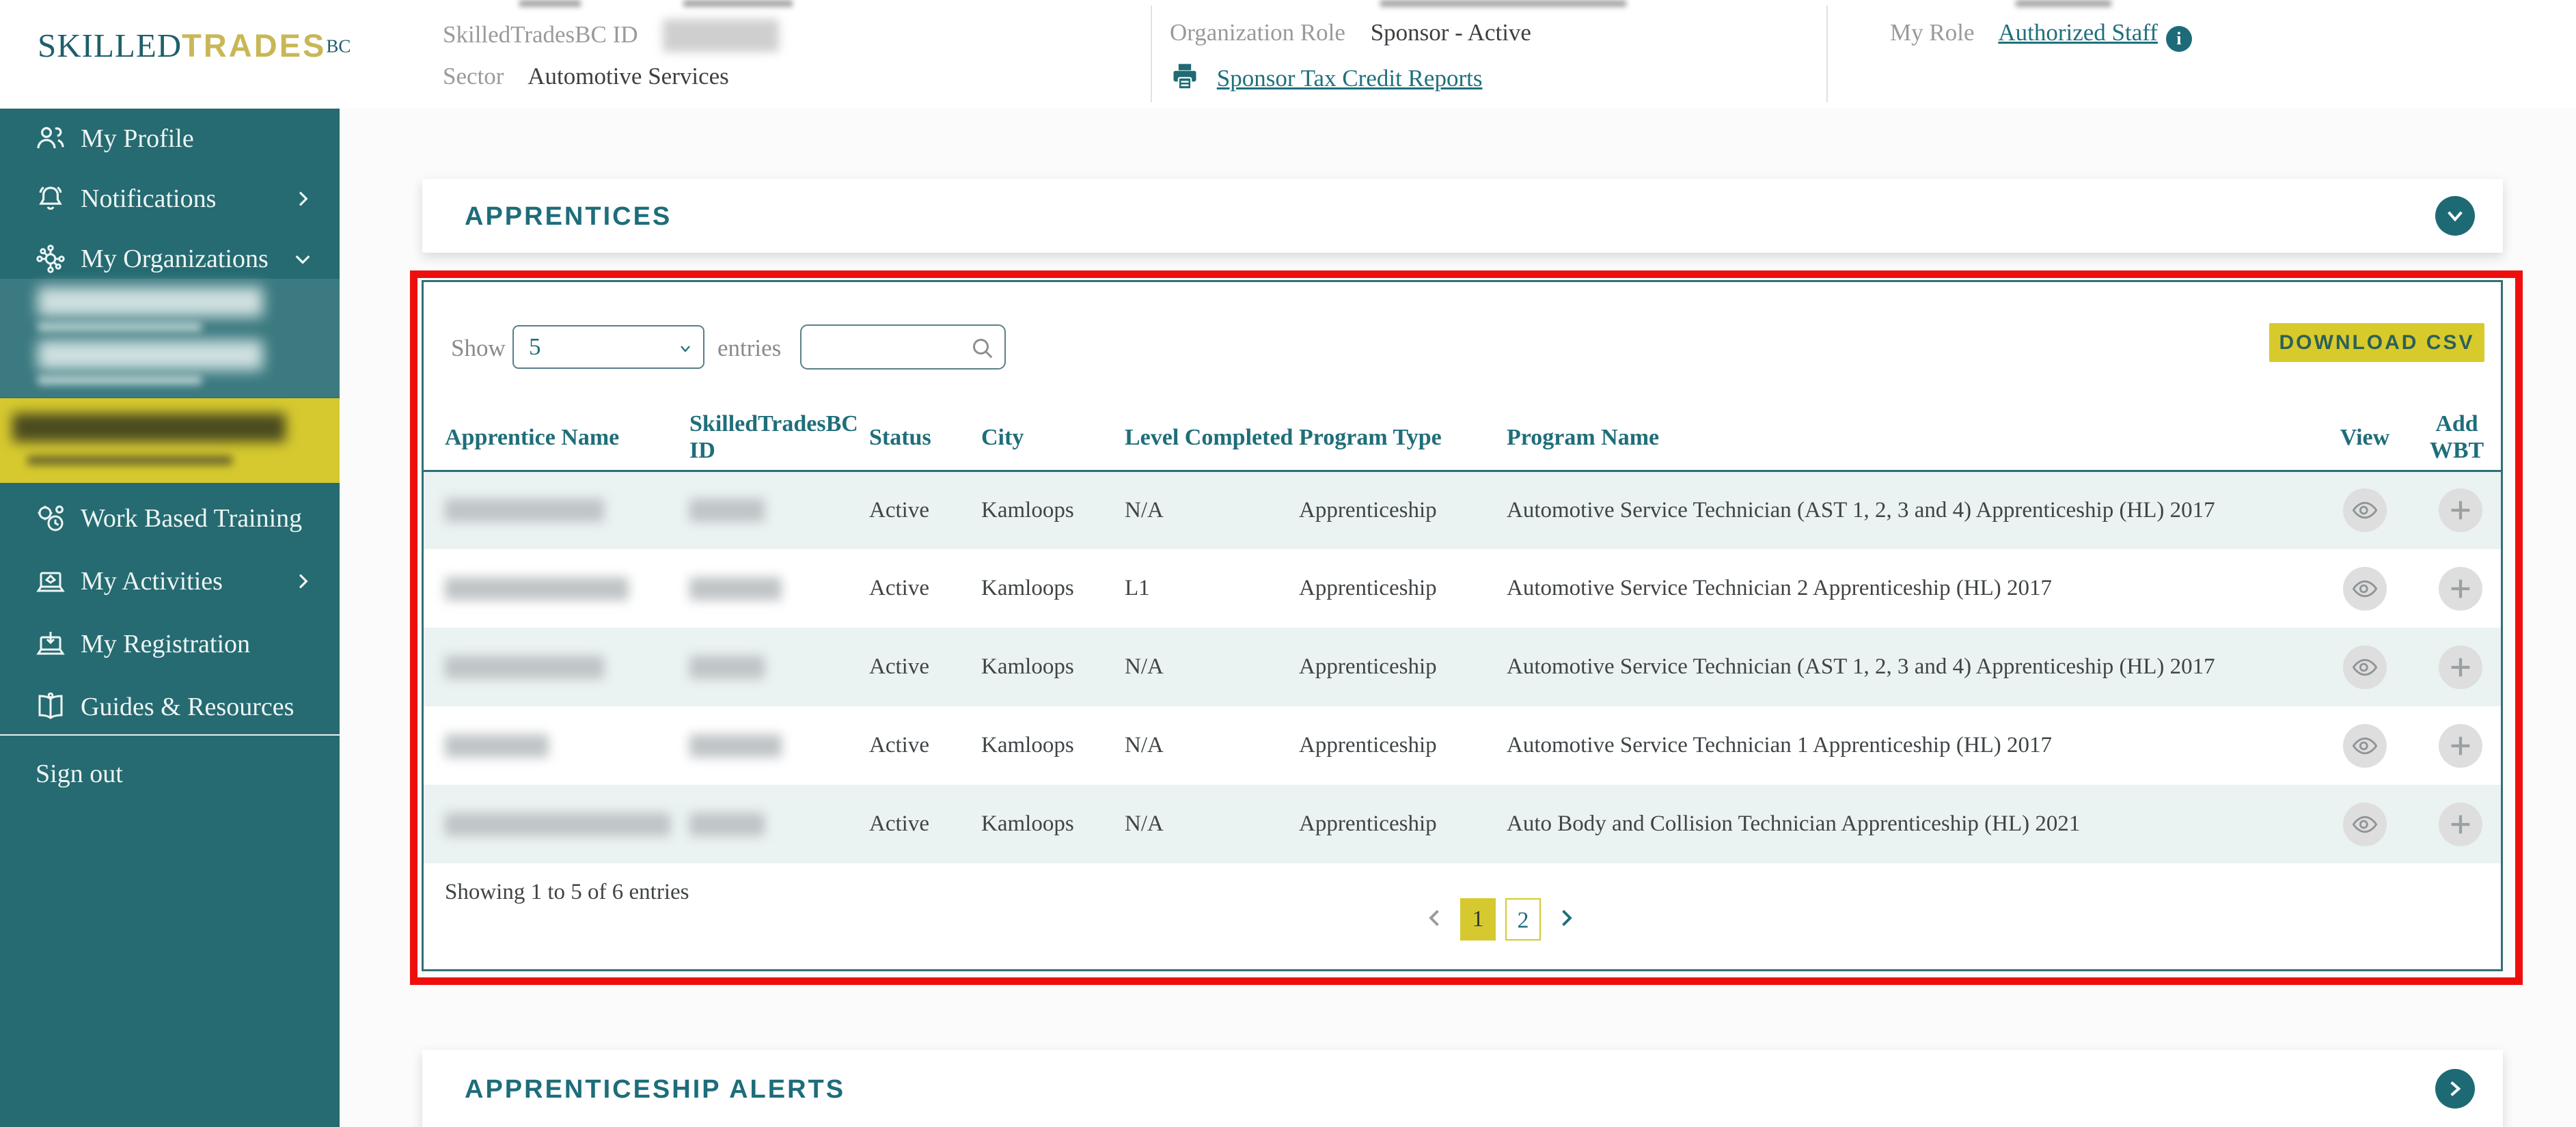 The width and height of the screenshot is (2576, 1127). Describe the element at coordinates (166, 644) in the screenshot. I see `sidebar-item-label: My Registration` at that location.